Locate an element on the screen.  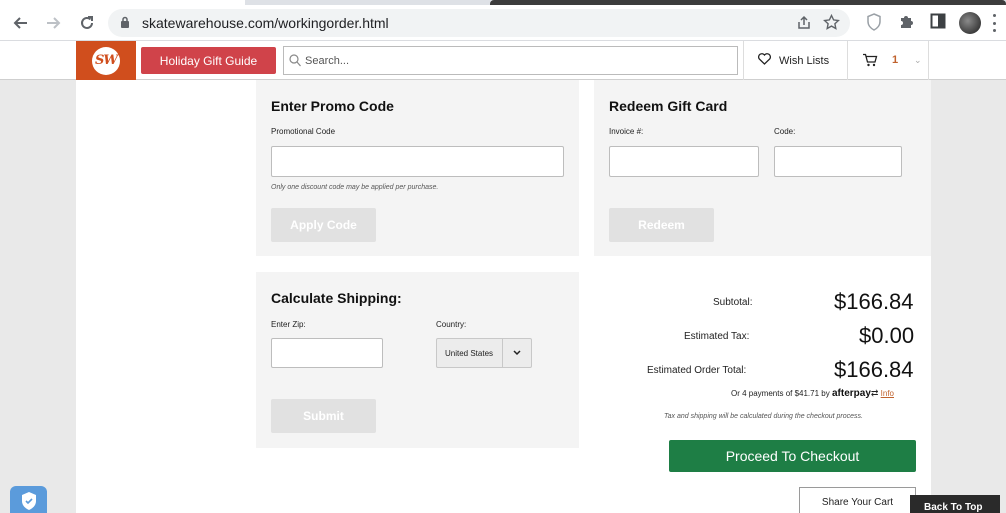
gift-card-title: Redeem Gift Card is located at coordinates (668, 106).